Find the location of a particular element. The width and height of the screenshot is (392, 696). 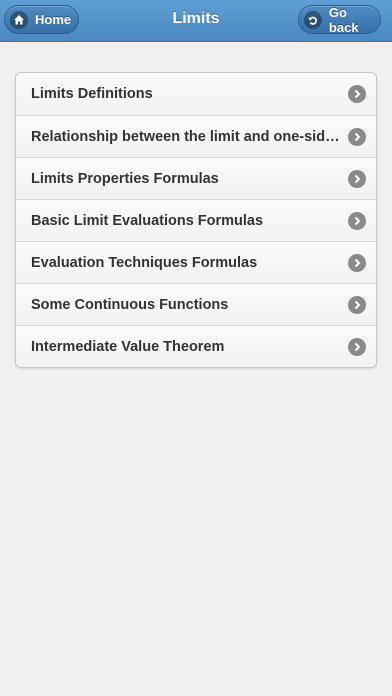

list-item: Evaluation Techniques Formulas is located at coordinates (196, 262).